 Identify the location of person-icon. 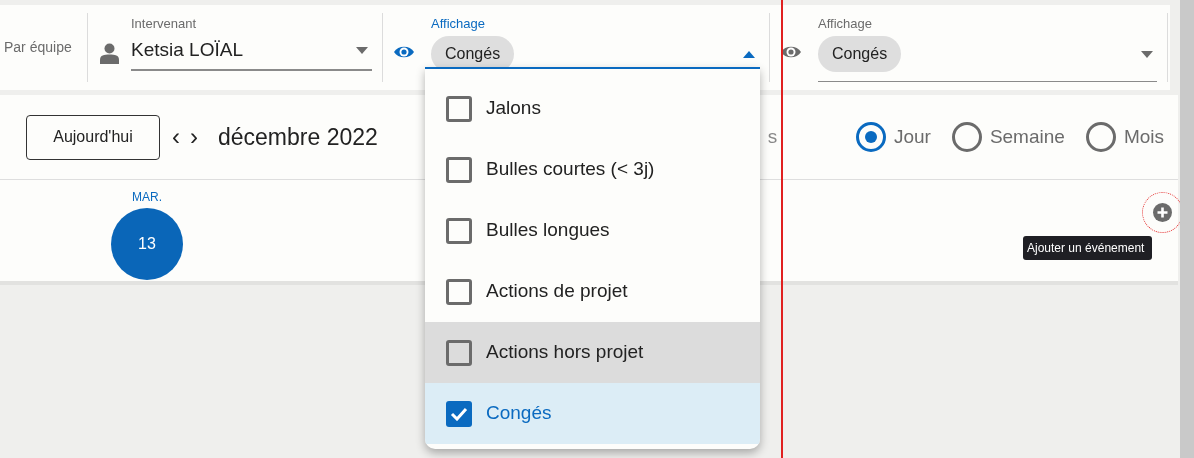
(109, 53).